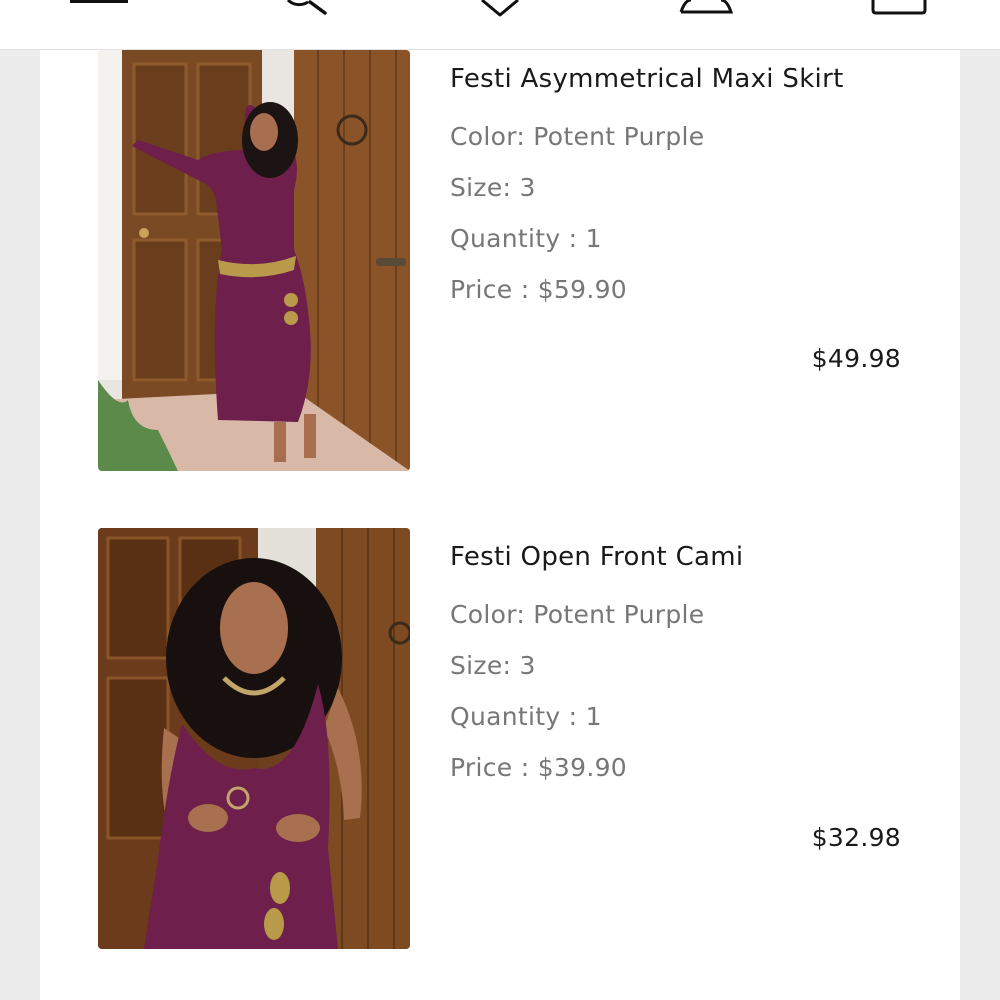 The height and width of the screenshot is (1000, 1000). What do you see at coordinates (900, 8) in the screenshot?
I see `cart-icon` at bounding box center [900, 8].